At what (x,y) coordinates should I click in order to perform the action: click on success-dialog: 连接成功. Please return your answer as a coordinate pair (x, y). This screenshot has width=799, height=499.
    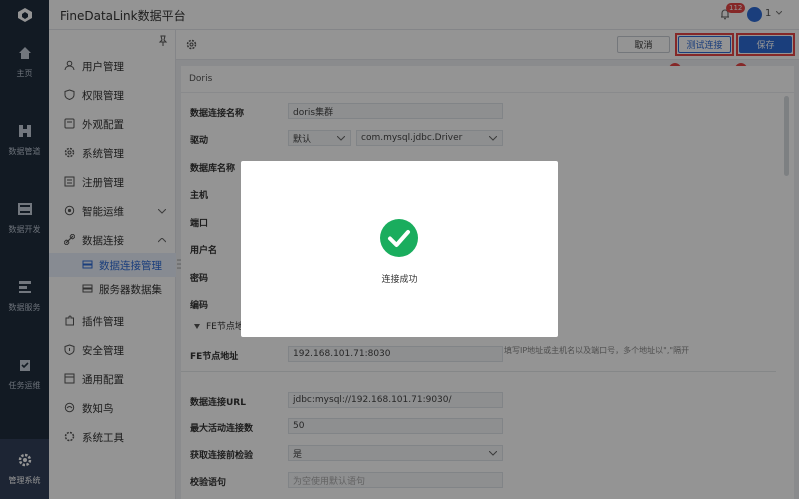
    Looking at the image, I should click on (399, 249).